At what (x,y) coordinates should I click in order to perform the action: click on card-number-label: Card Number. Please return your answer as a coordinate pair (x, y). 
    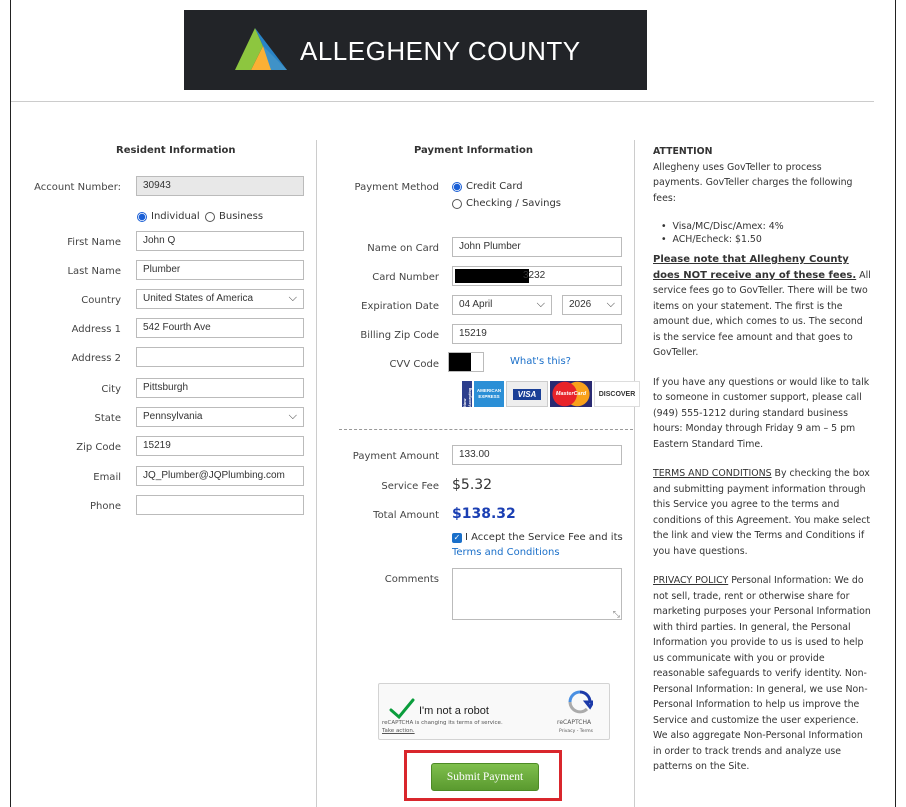
    Looking at the image, I should click on (405, 277).